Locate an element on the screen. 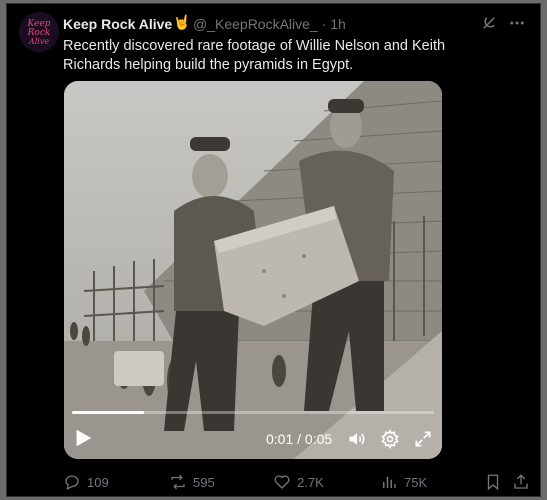 Image resolution: width=547 pixels, height=500 pixels. views-button: 75K is located at coordinates (403, 482).